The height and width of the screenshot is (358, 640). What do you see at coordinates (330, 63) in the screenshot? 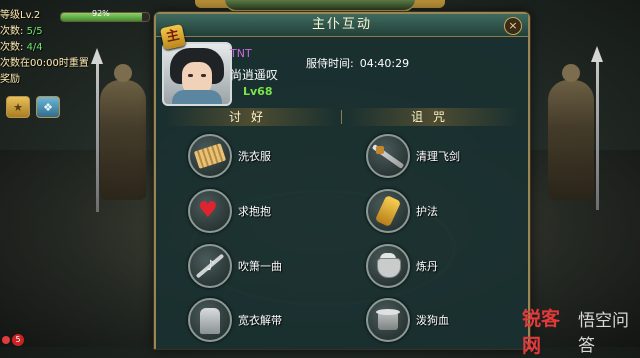
I see `service-time-label: 服侍时间:` at bounding box center [330, 63].